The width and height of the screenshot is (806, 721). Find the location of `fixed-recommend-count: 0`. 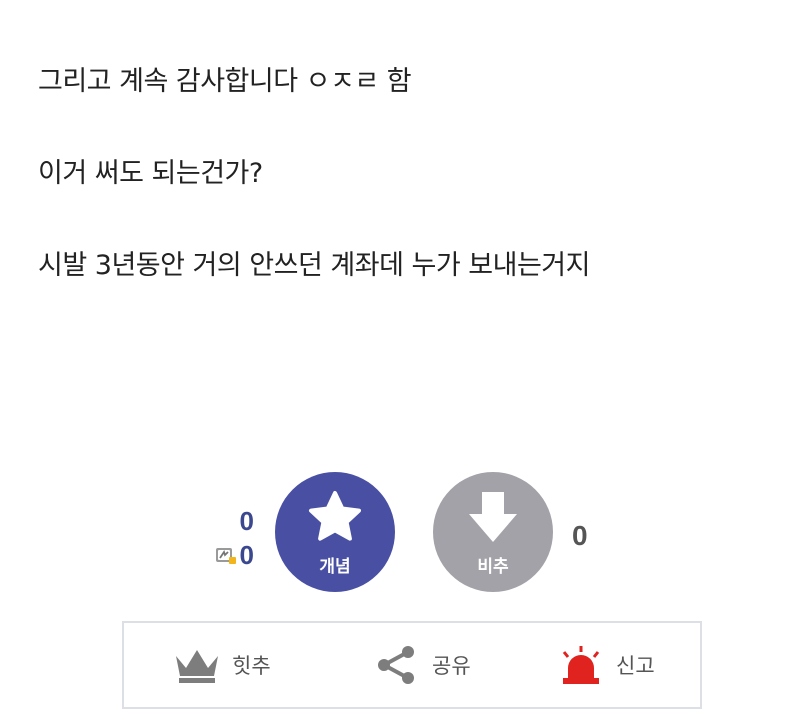

fixed-recommend-count: 0 is located at coordinates (246, 555).